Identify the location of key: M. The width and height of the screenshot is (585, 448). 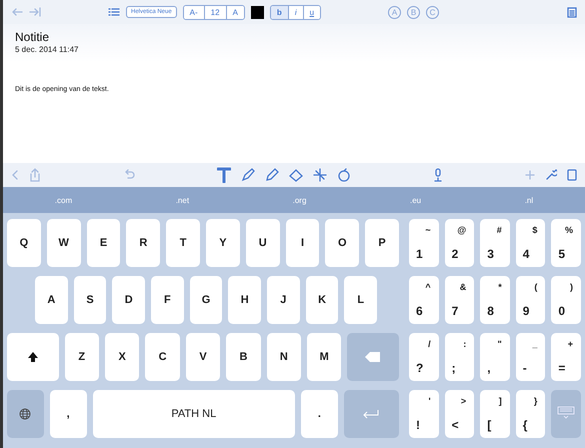
(324, 357).